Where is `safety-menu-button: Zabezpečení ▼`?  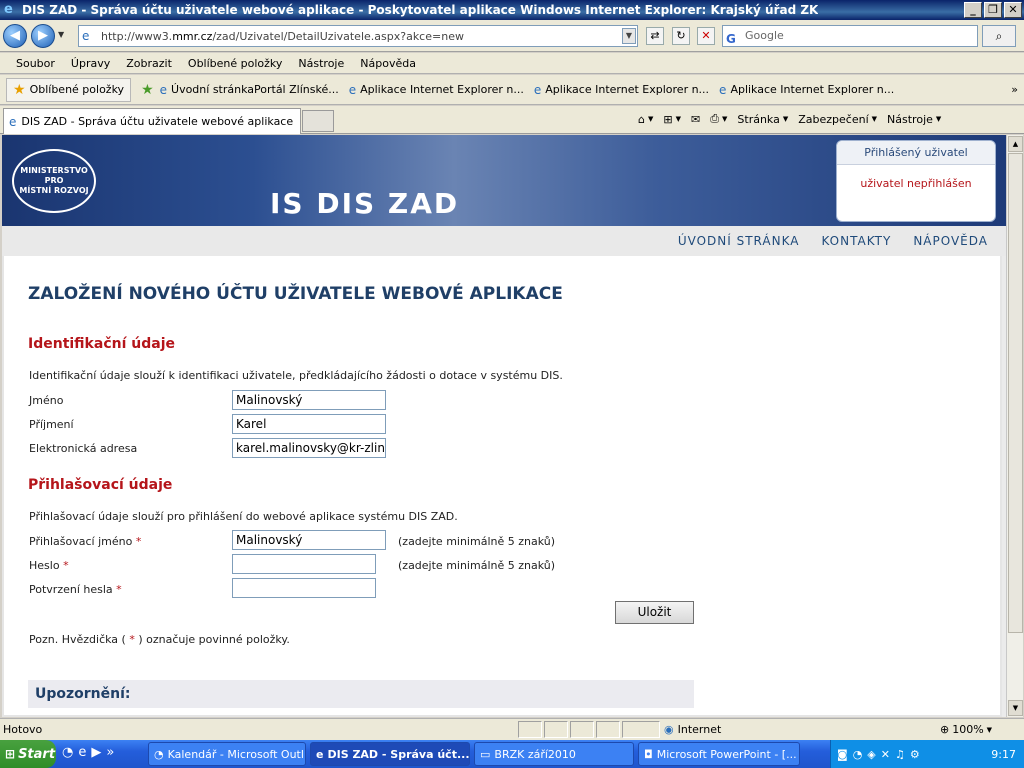 safety-menu-button: Zabezpečení ▼ is located at coordinates (837, 119).